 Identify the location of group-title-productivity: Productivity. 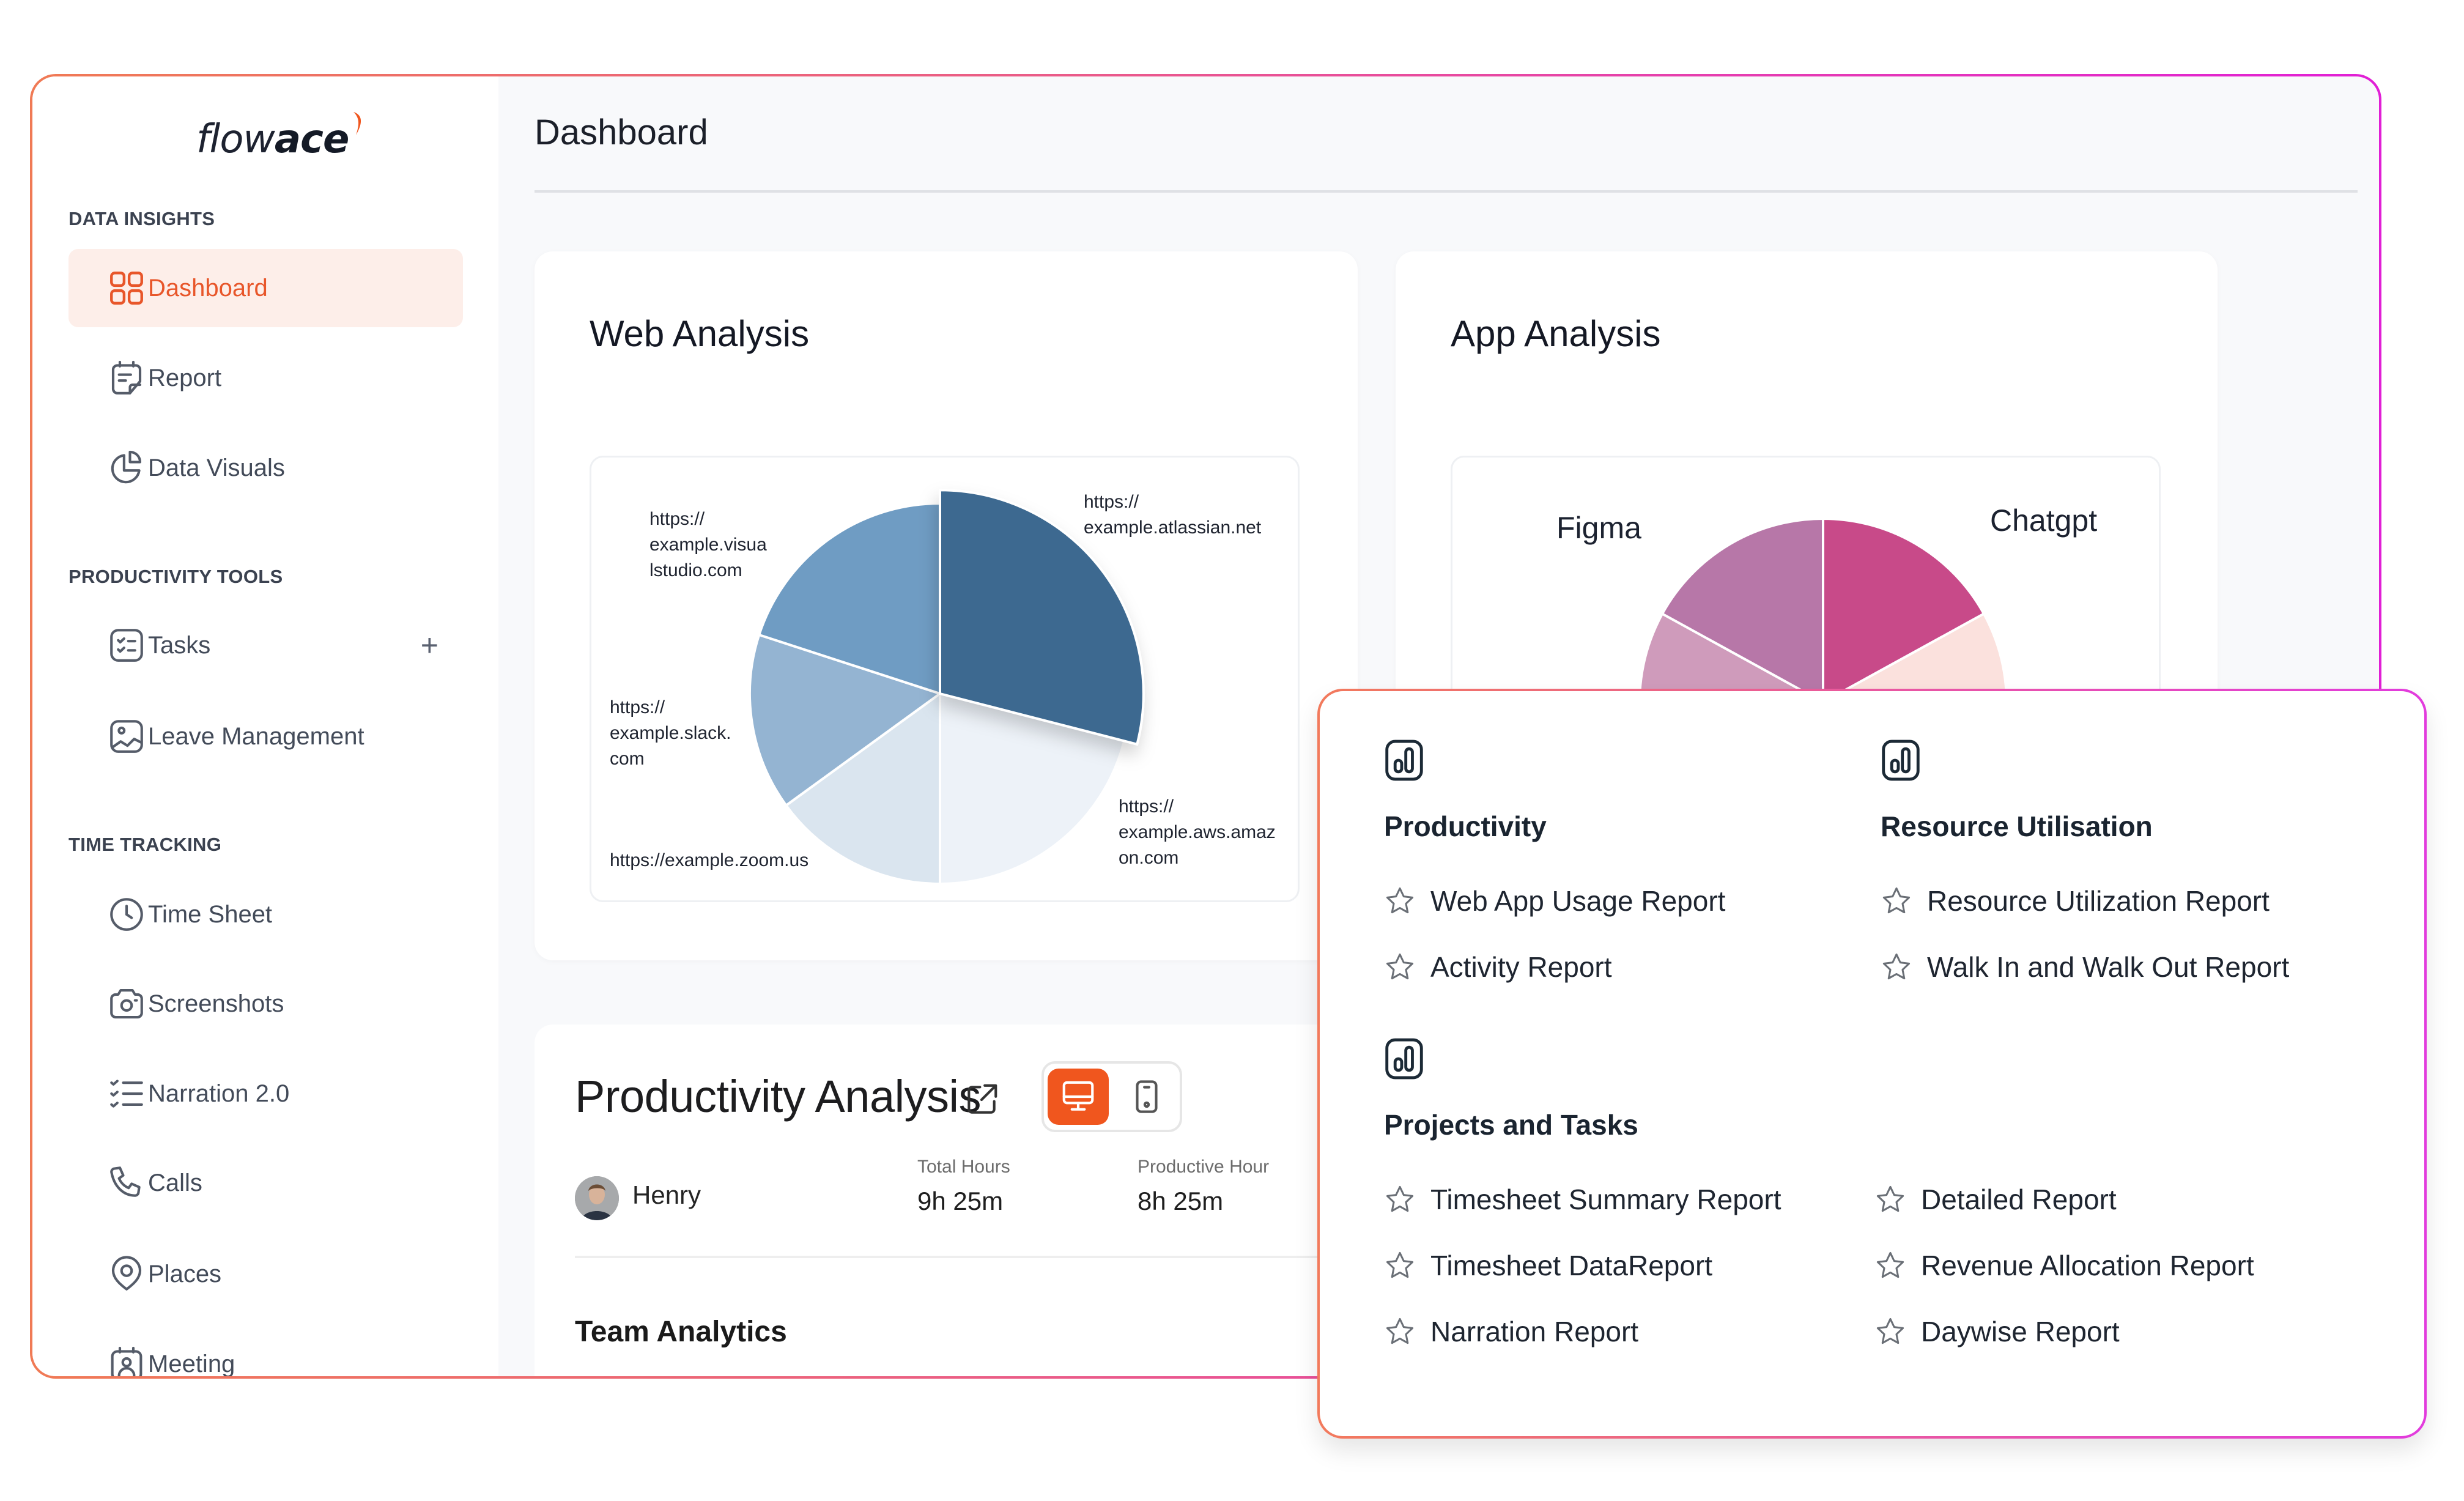
(1465, 826).